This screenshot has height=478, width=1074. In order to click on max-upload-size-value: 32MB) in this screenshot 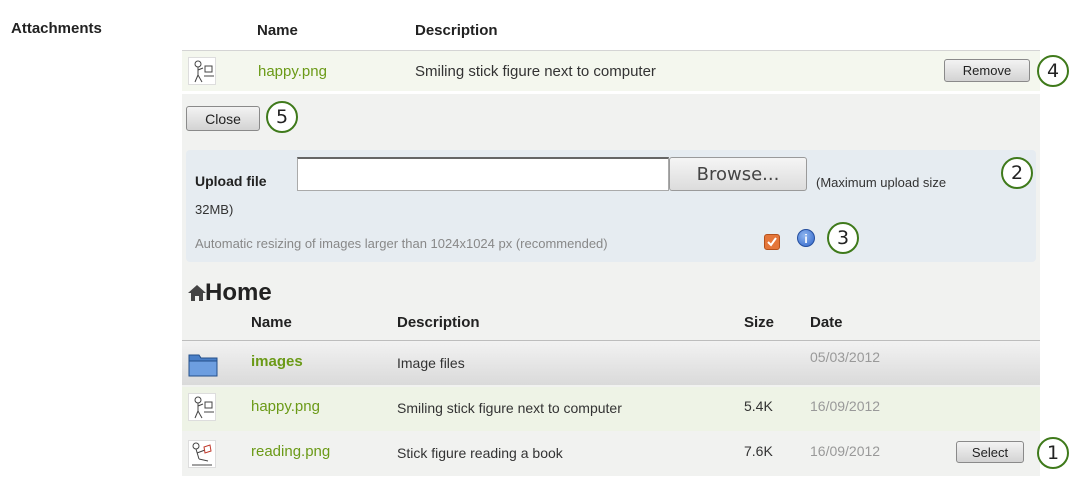, I will do `click(214, 209)`.